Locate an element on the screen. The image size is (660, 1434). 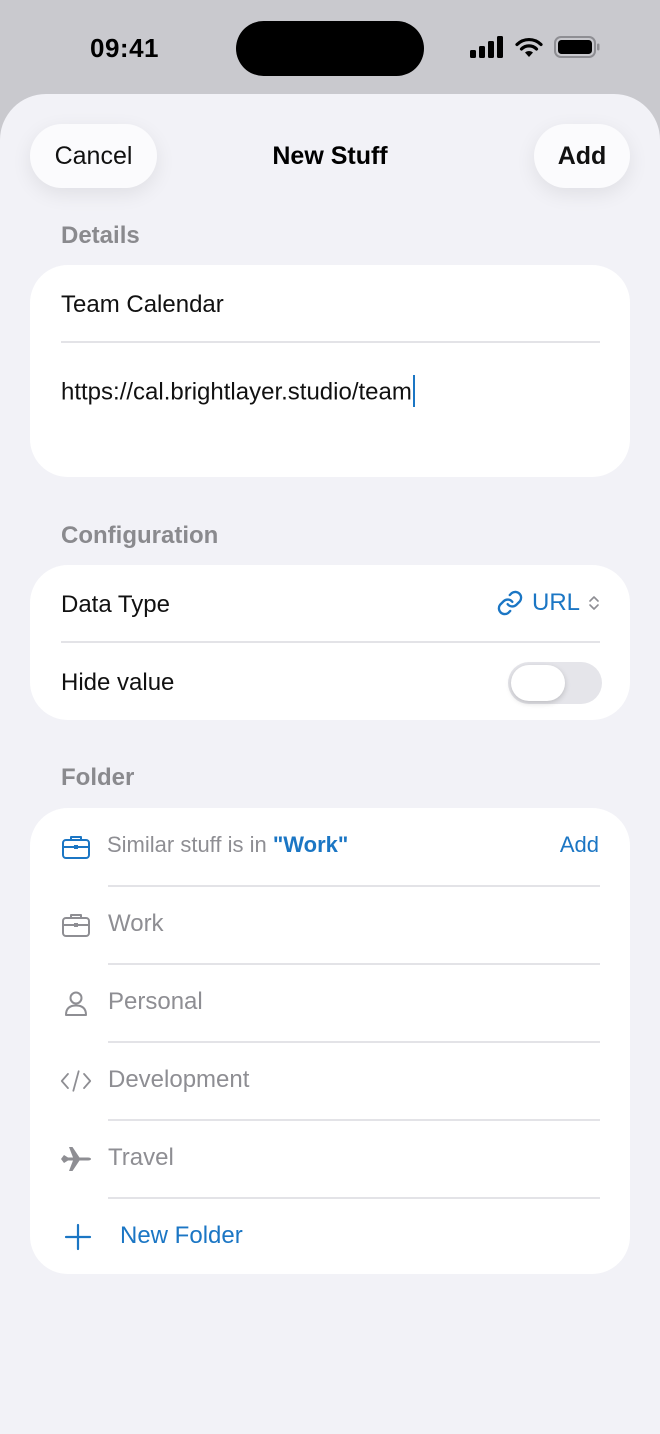
folder-suggestion-text: Similar stuff is in "Work" is located at coordinates (227, 845).